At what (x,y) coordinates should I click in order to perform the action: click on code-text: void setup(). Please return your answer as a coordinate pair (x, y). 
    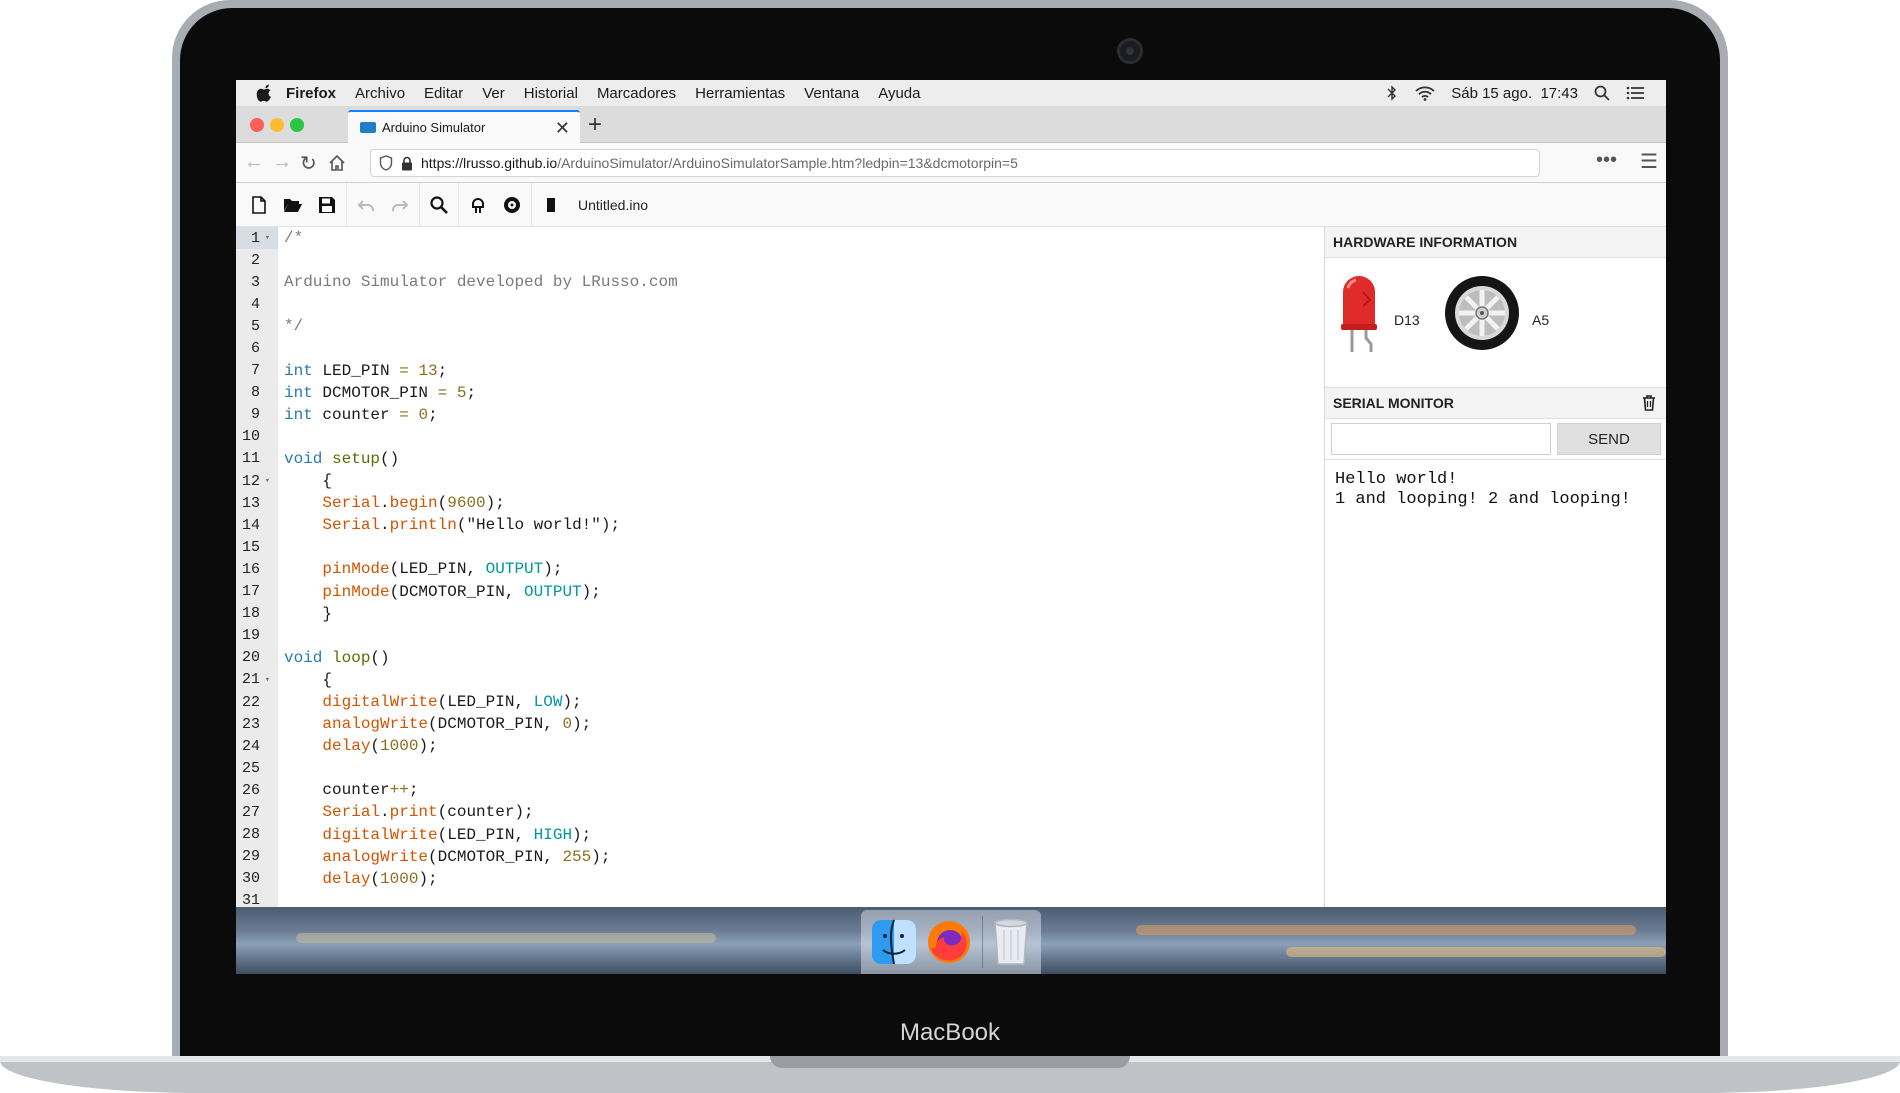
    Looking at the image, I should click on (338, 459).